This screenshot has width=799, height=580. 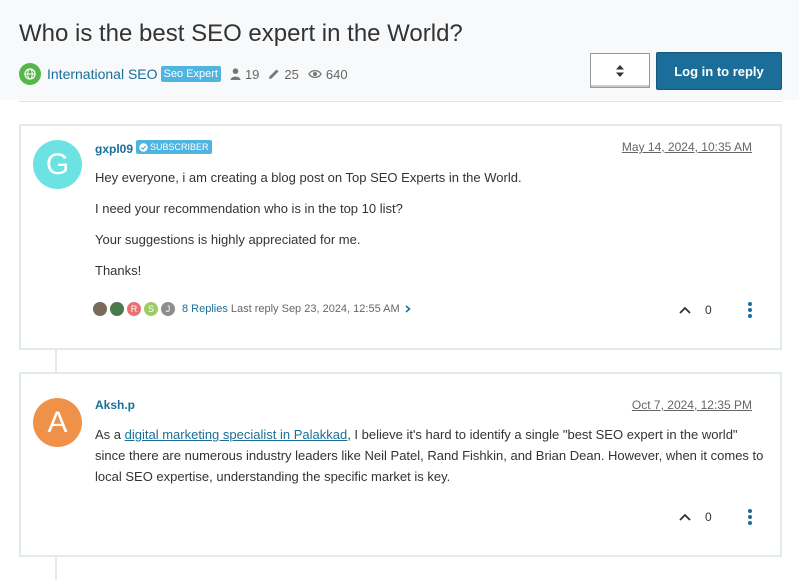 What do you see at coordinates (30, 74) in the screenshot?
I see `globe-icon` at bounding box center [30, 74].